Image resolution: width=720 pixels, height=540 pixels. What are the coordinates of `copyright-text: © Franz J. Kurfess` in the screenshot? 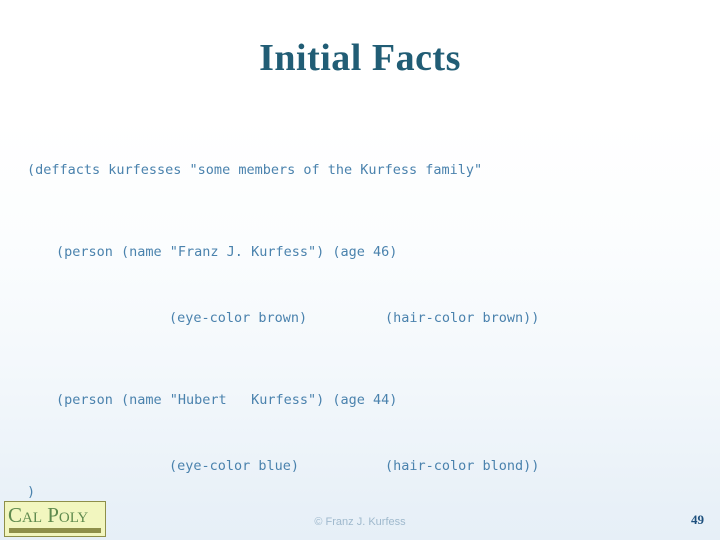 It's located at (360, 522).